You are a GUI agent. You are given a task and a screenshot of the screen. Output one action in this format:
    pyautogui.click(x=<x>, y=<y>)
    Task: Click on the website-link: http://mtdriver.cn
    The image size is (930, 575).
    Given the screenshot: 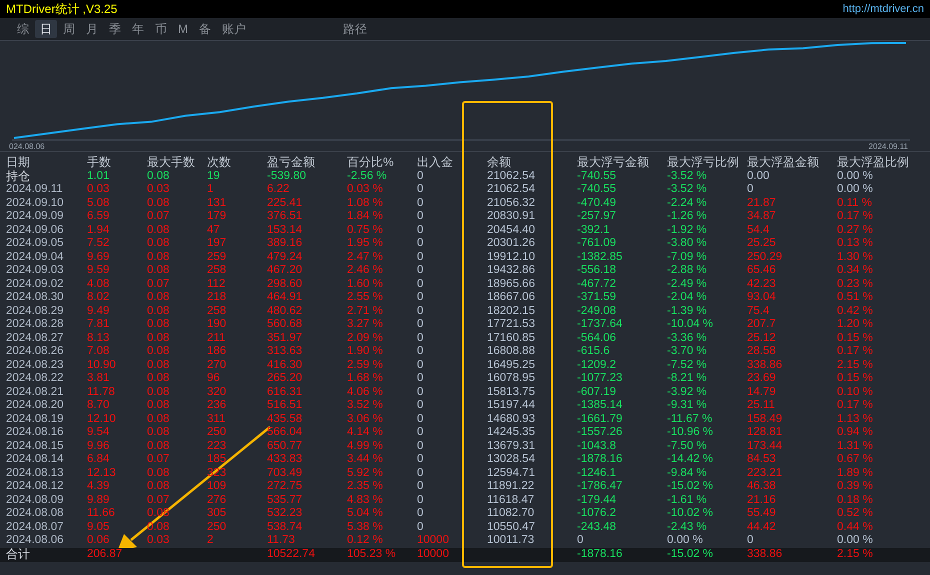 What is the action you would take?
    pyautogui.click(x=883, y=9)
    